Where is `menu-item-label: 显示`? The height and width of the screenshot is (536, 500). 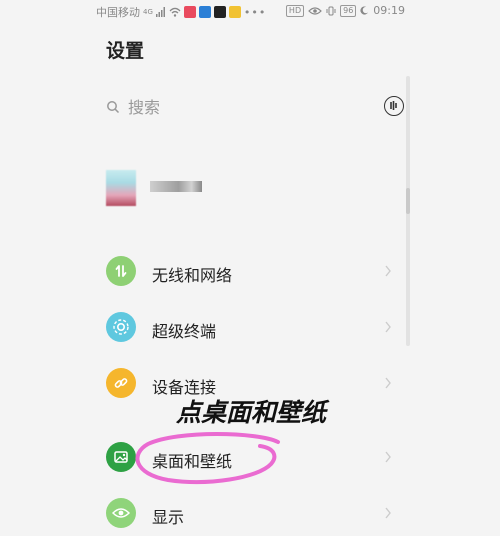
menu-item-label: 显示 is located at coordinates (168, 517).